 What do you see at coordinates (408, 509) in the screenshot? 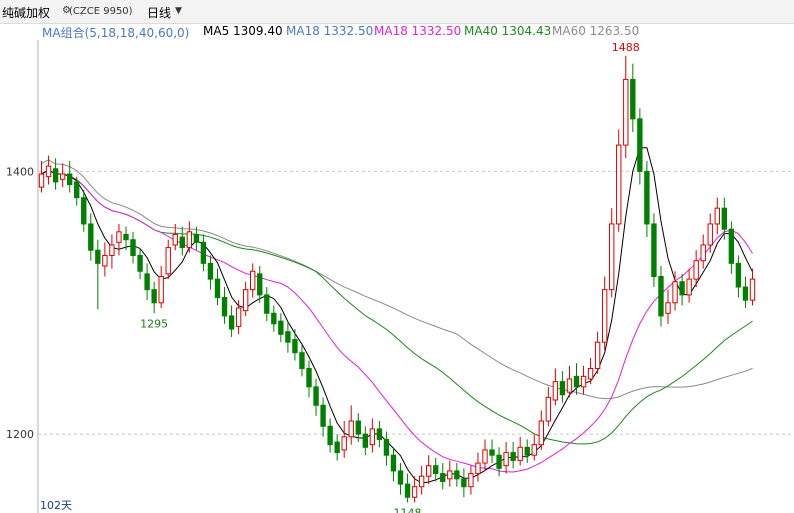
I see `low-price-label: 1148` at bounding box center [408, 509].